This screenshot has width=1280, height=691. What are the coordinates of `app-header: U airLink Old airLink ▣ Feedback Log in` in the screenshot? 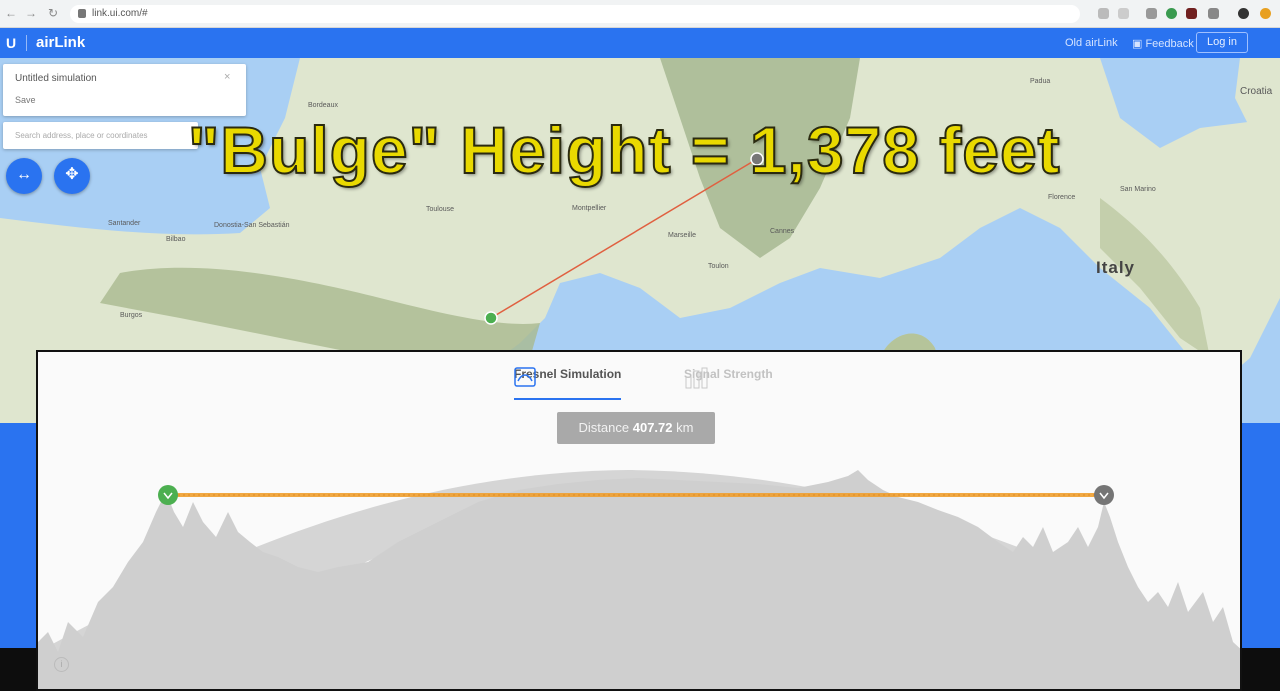 It's located at (640, 43).